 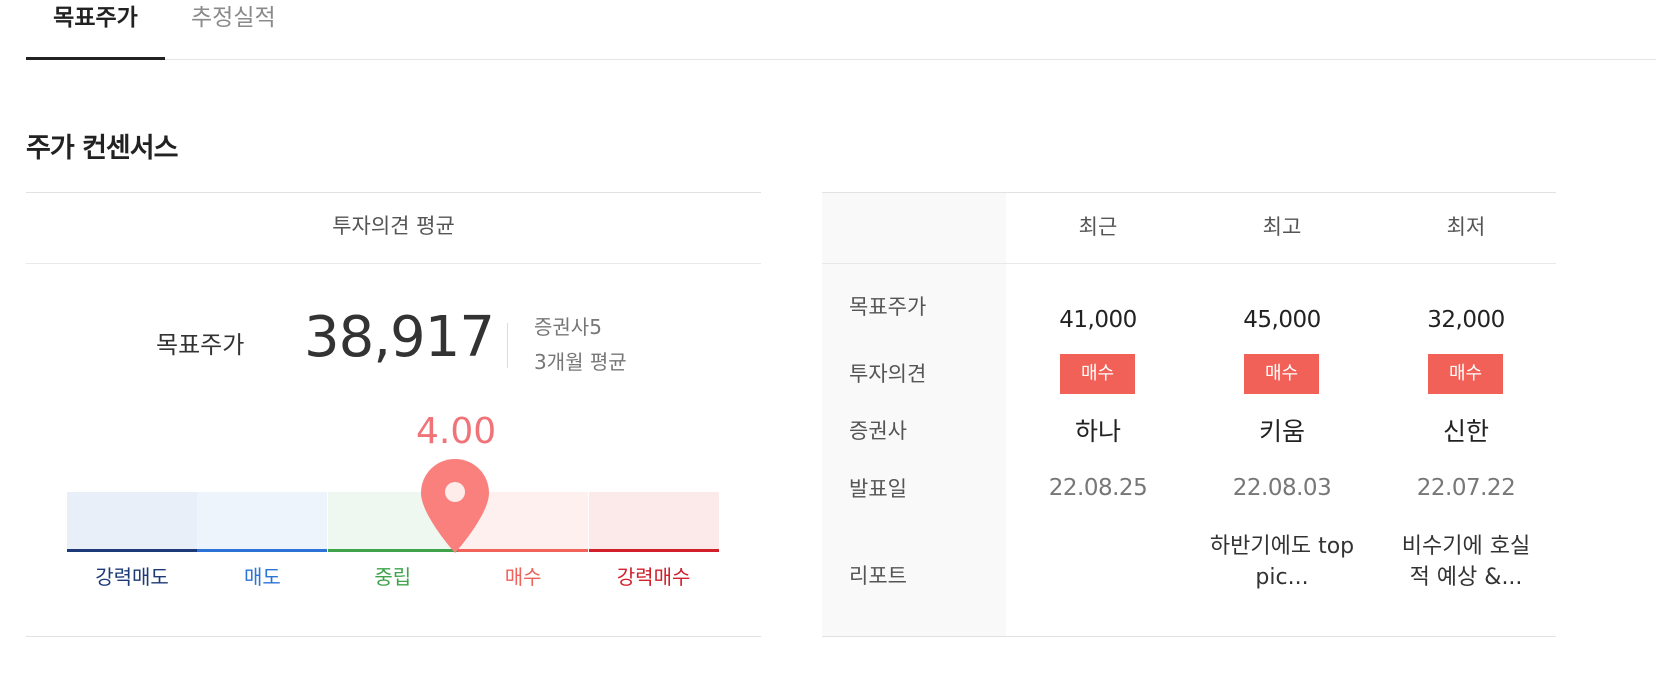 I want to click on report-title-line1: 비수기에 호실, so click(x=1466, y=546).